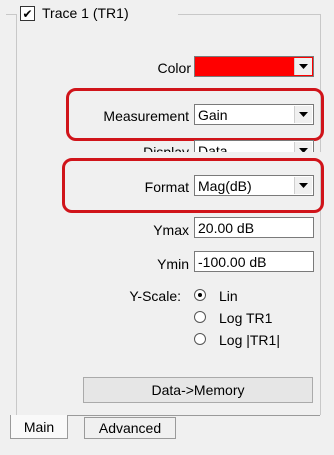  Describe the element at coordinates (320, 214) in the screenshot. I see `group-border-right` at that location.